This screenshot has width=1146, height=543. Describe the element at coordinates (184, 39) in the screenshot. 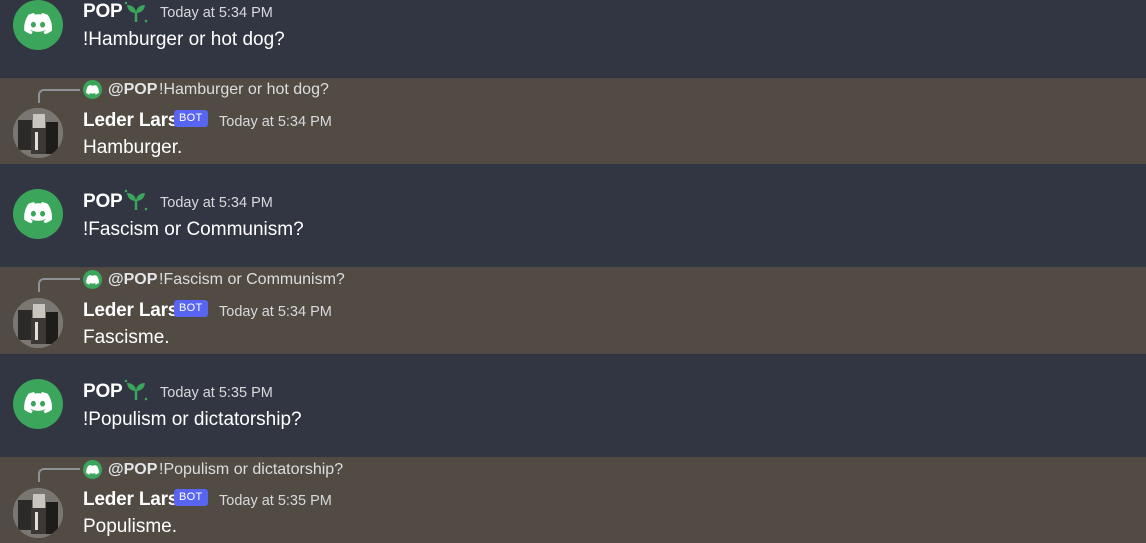

I see `message-content: !Hamburger or hot dog?` at that location.